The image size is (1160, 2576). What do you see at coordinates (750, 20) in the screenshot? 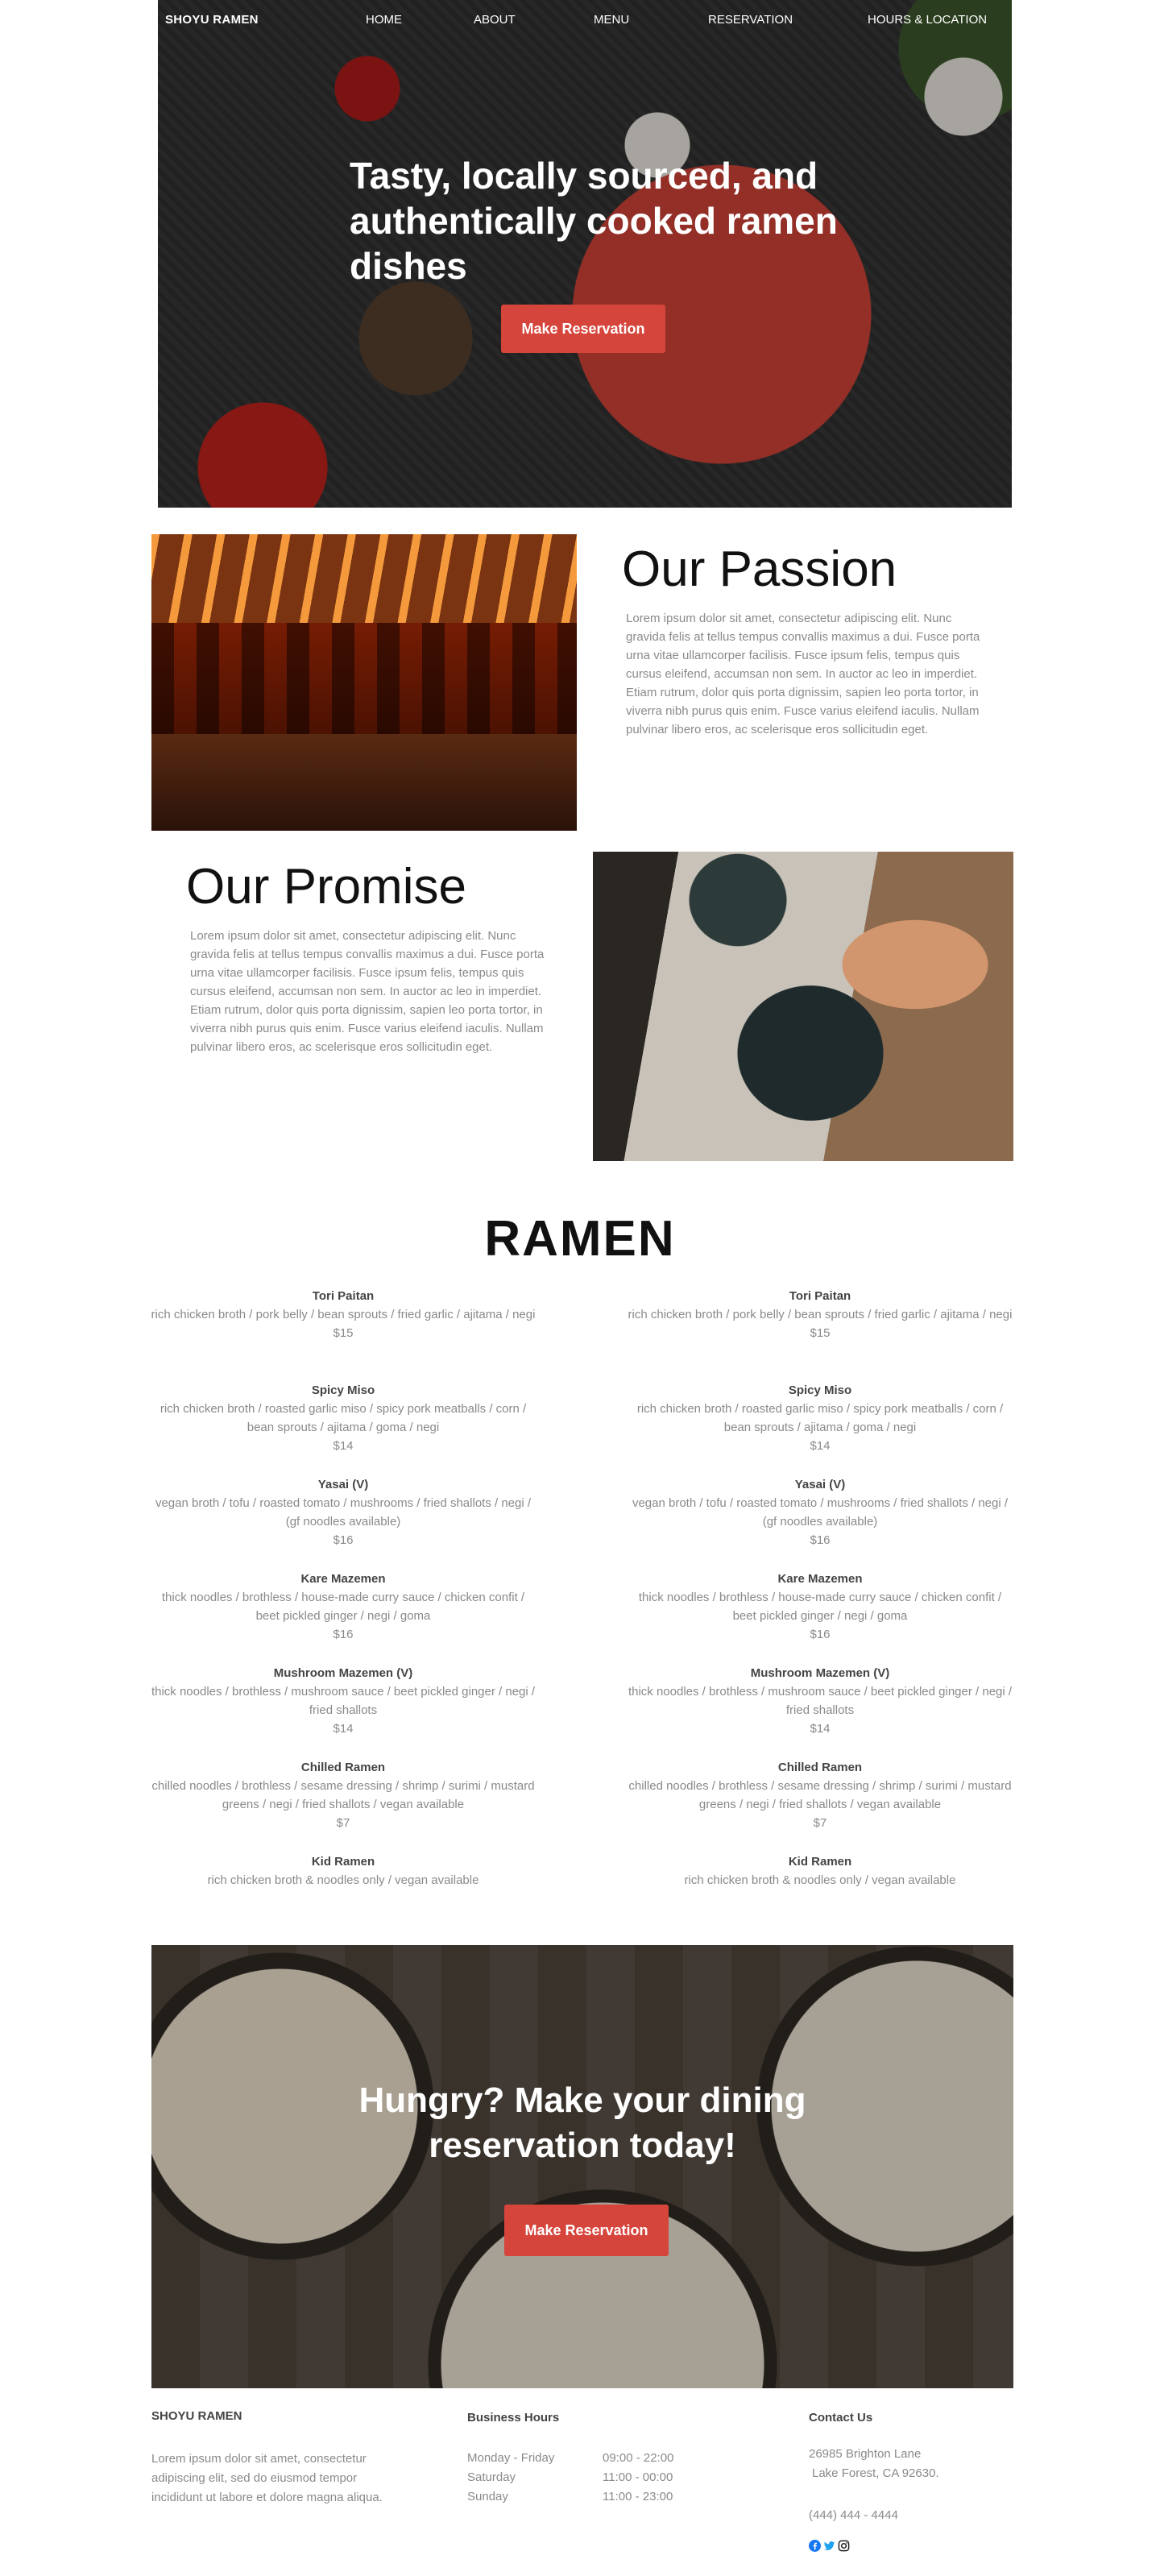
I see `nav-reservation: RESERVATION` at bounding box center [750, 20].